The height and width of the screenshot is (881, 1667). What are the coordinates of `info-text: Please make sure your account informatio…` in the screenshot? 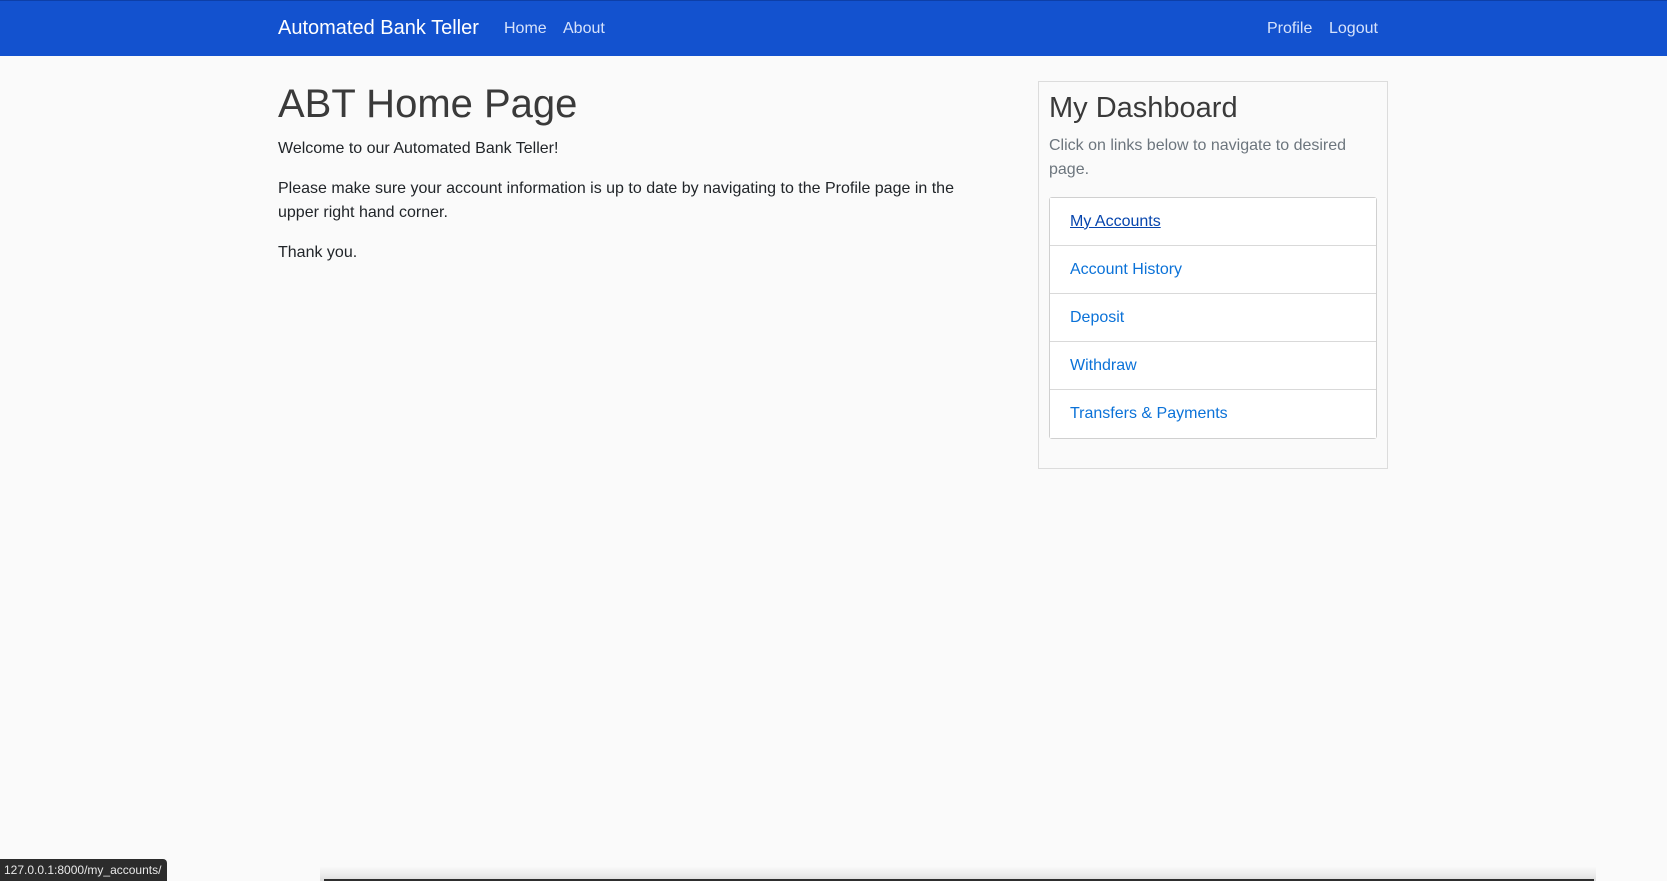 It's located at (616, 200).